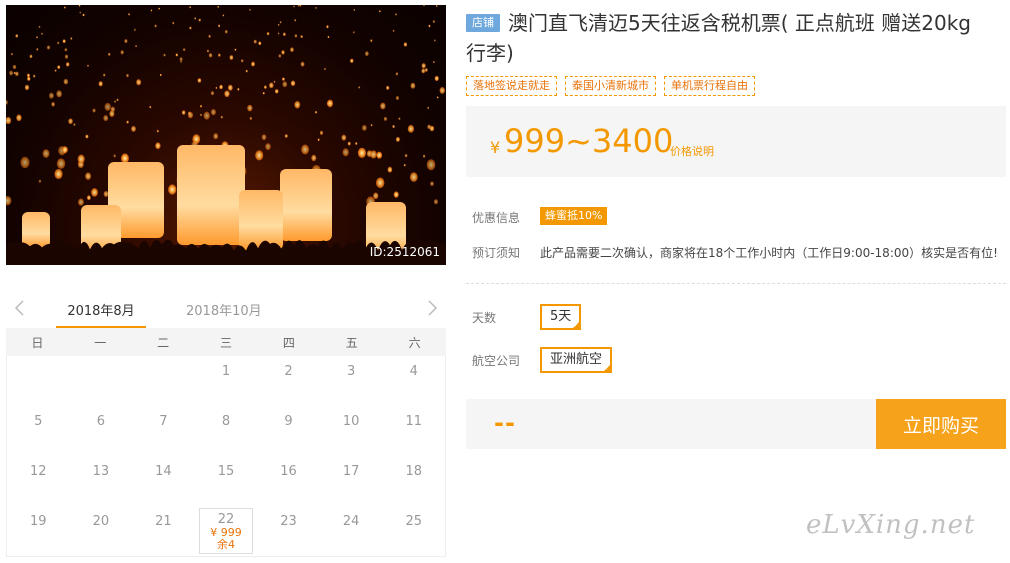 This screenshot has height=563, width=1010. Describe the element at coordinates (38, 521) in the screenshot. I see `calendar-day: 19` at that location.